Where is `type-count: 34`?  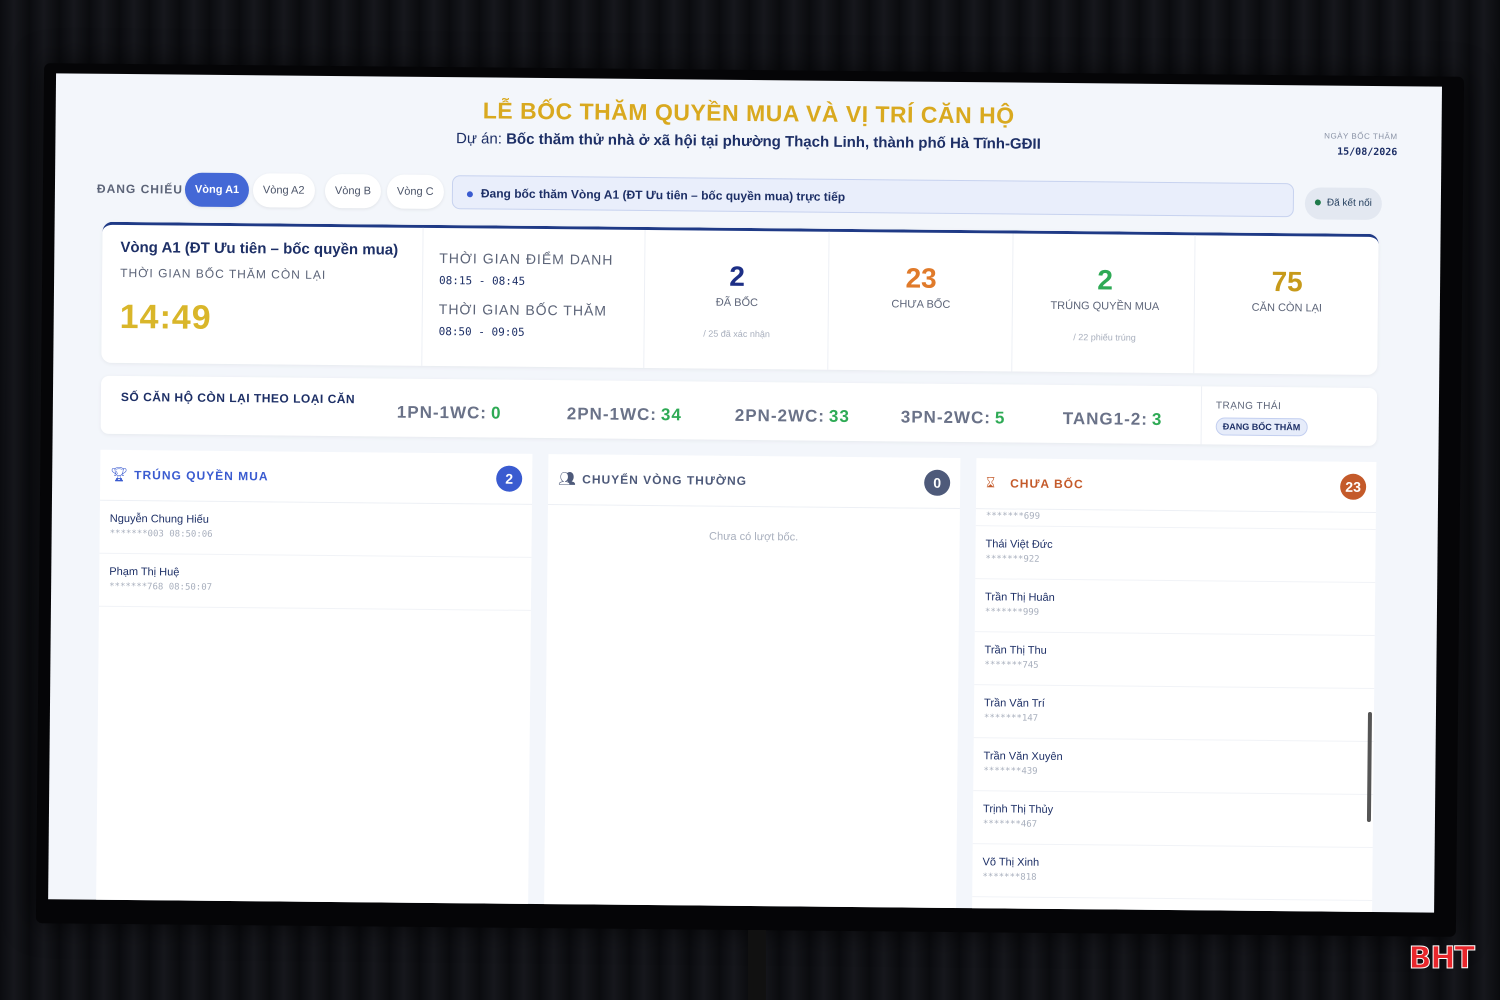 type-count: 34 is located at coordinates (671, 415).